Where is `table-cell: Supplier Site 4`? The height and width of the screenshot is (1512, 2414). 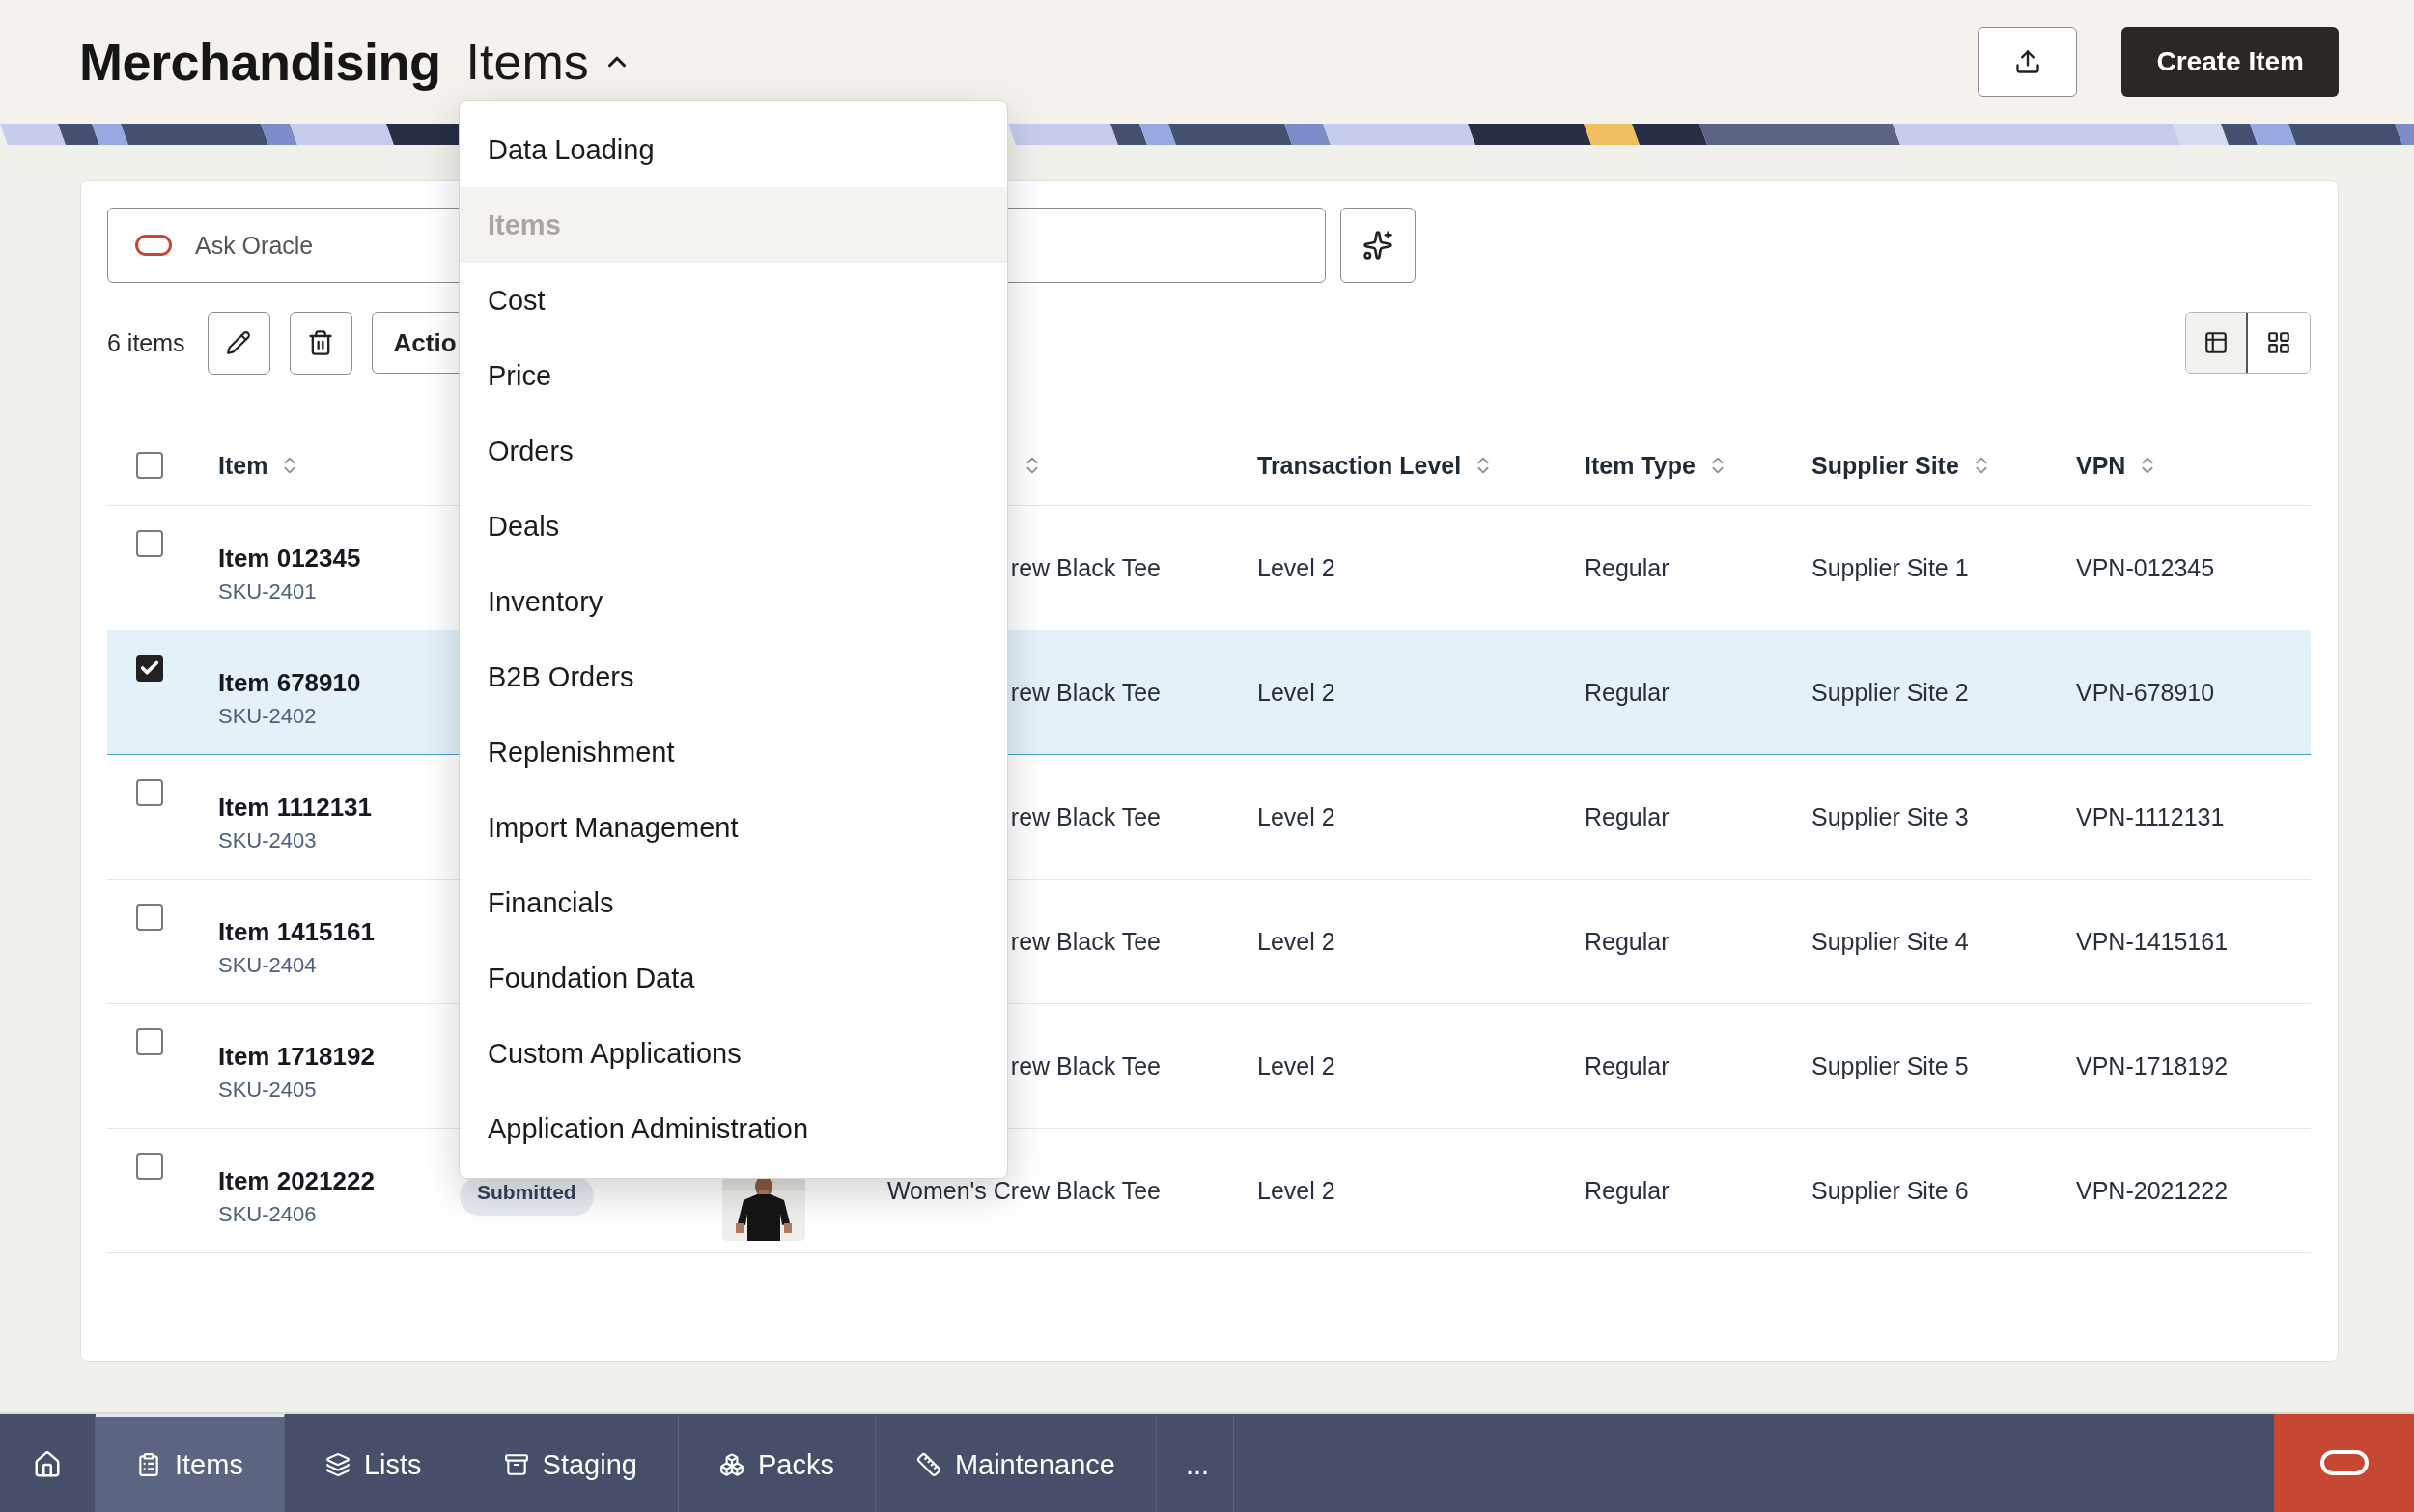
table-cell: Supplier Site 4 is located at coordinates (1890, 942).